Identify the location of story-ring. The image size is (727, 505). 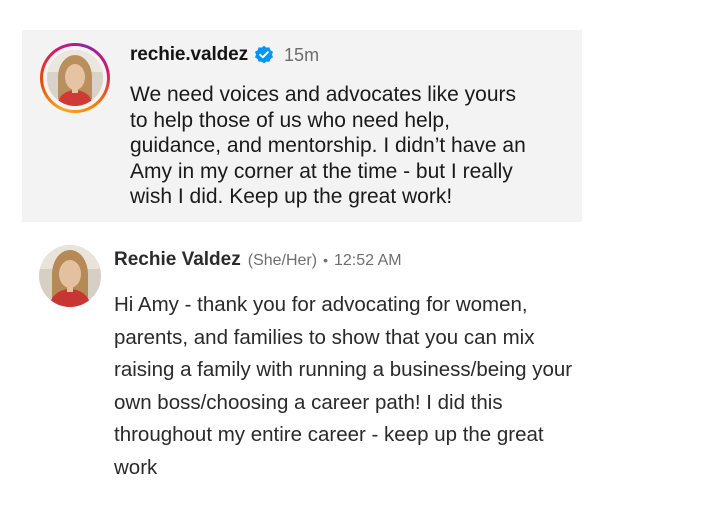
(75, 78).